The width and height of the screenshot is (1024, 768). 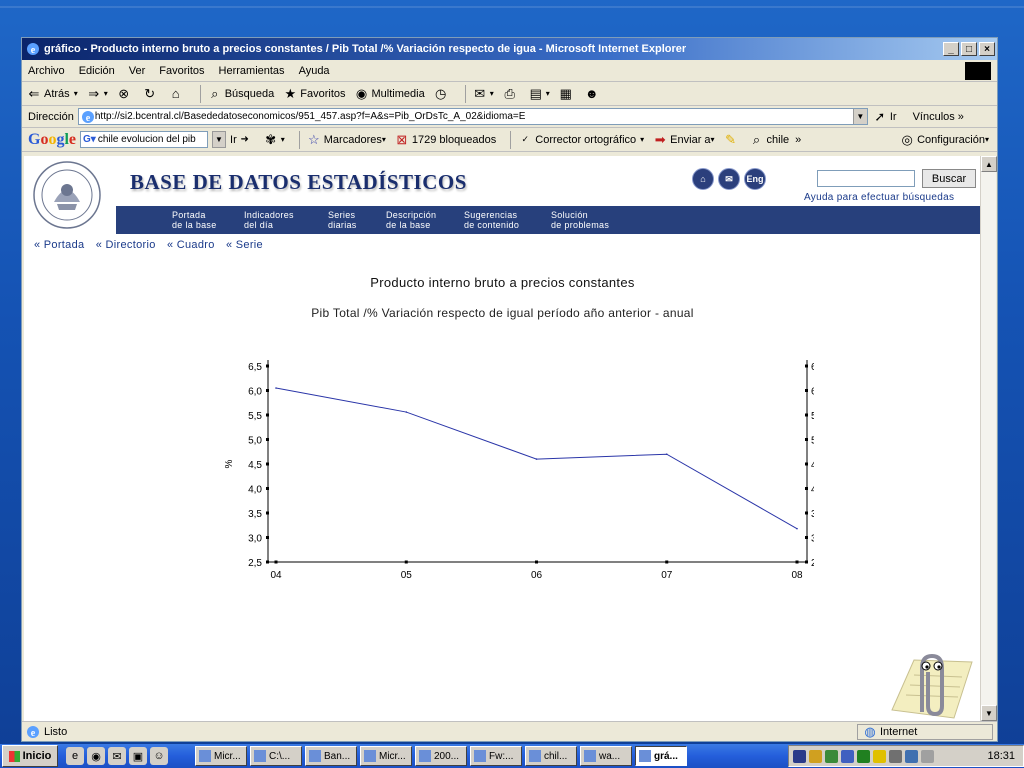 I want to click on nav-portada: Portada de la base, so click(x=194, y=220).